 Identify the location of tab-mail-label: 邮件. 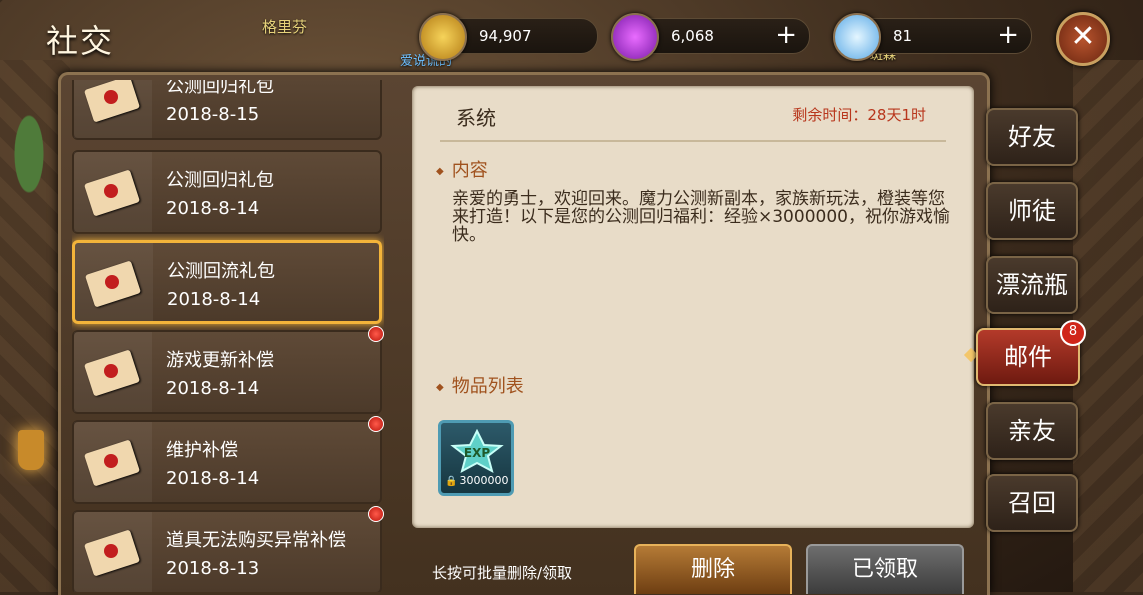
(1028, 357).